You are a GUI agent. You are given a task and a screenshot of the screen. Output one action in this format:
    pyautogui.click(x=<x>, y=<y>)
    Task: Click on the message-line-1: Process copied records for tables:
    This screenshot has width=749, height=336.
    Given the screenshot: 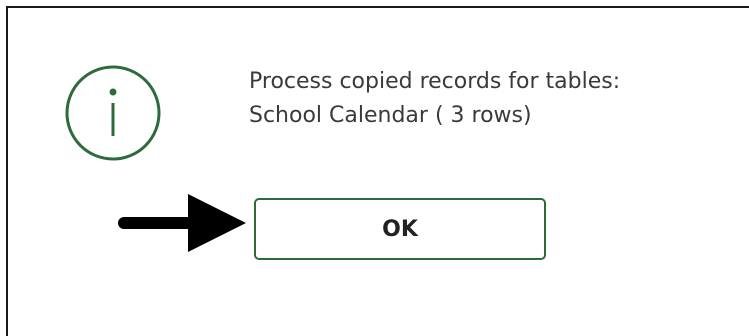 What is the action you would take?
    pyautogui.click(x=435, y=81)
    